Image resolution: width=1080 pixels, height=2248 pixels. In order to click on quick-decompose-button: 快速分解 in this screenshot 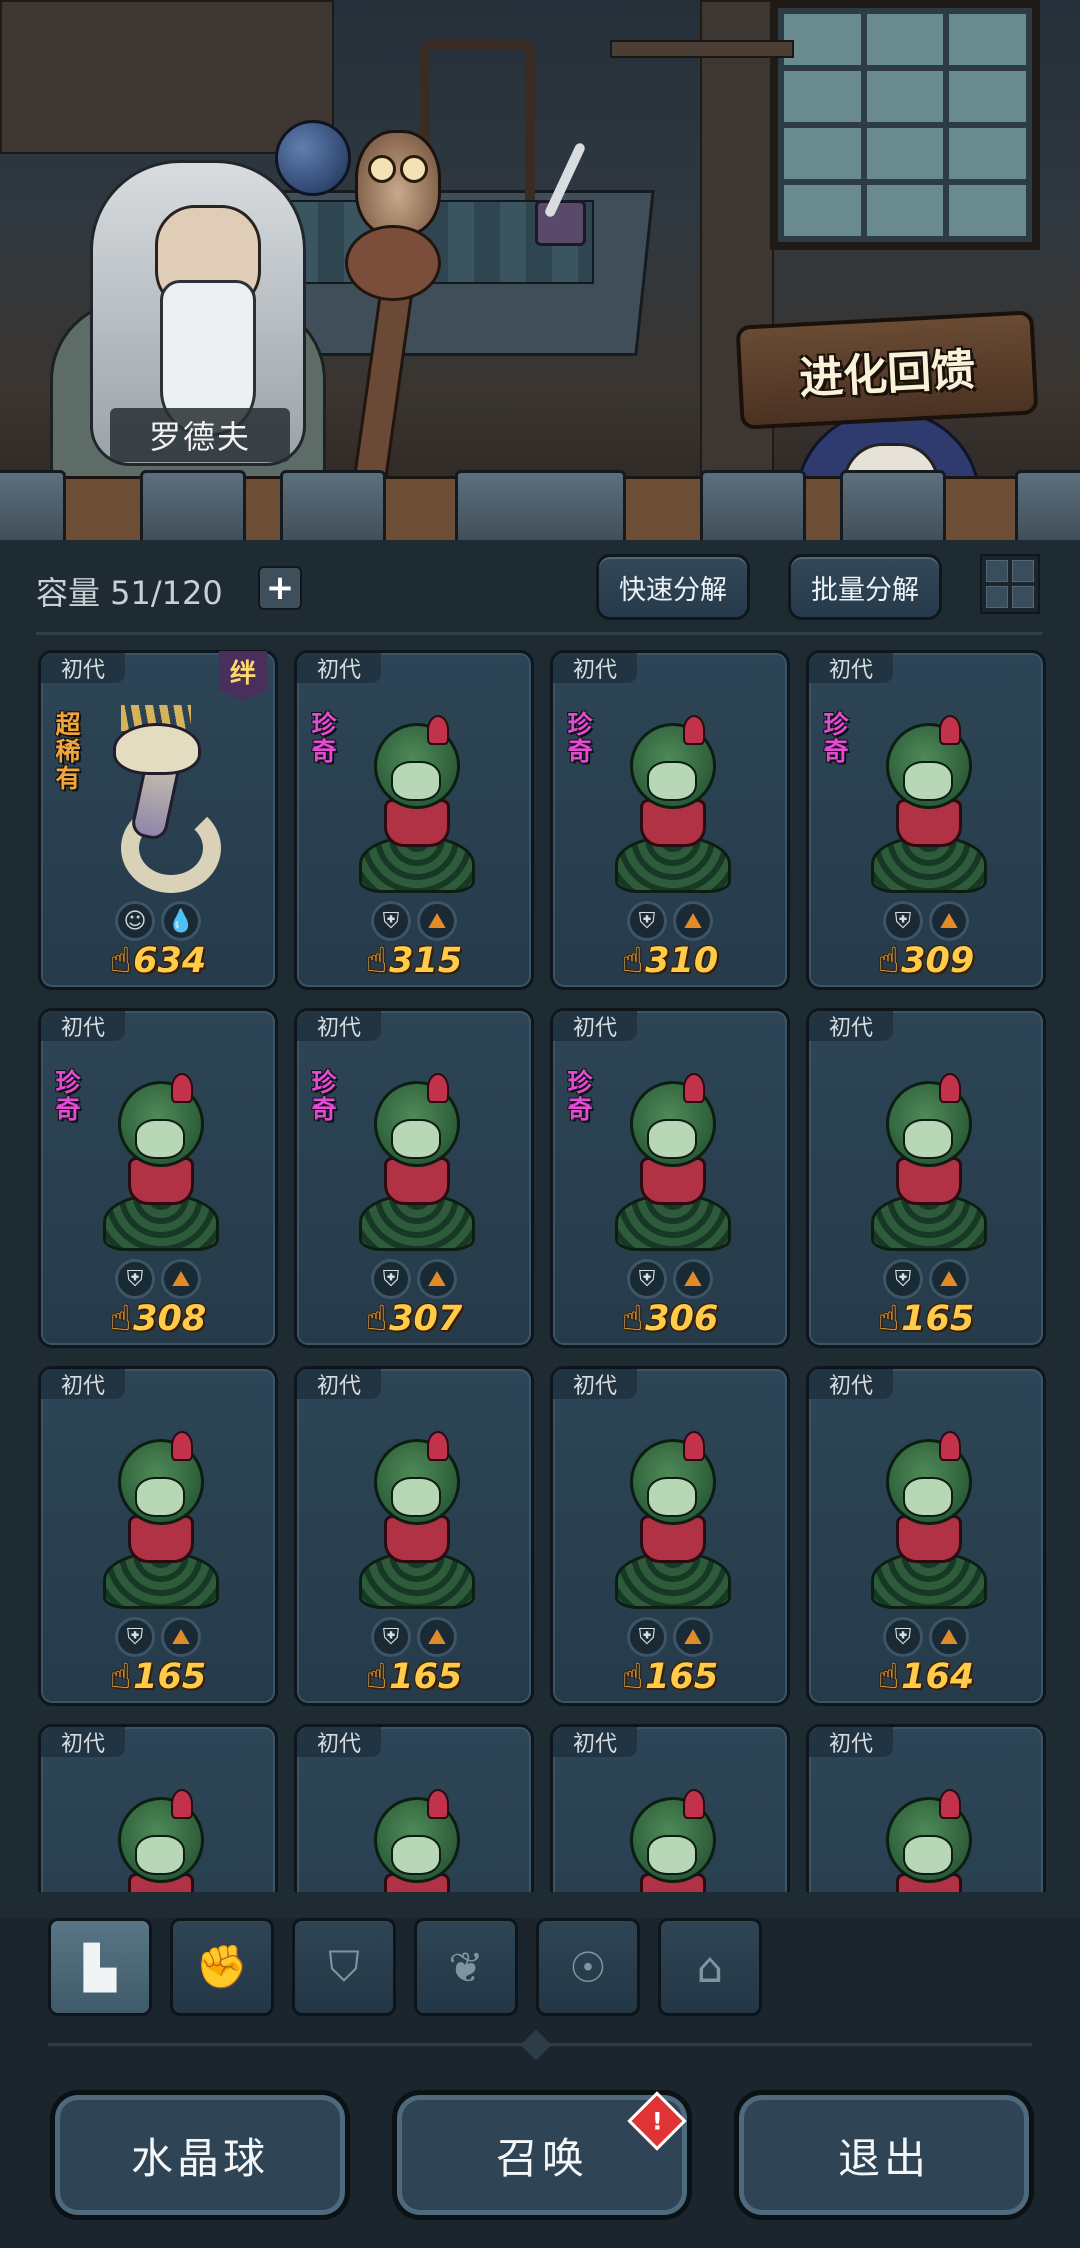, I will do `click(673, 587)`.